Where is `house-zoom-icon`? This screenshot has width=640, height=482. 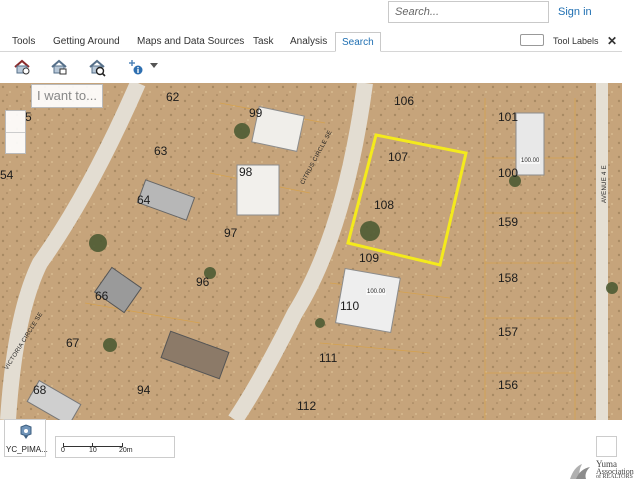
house-zoom-icon is located at coordinates (97, 67).